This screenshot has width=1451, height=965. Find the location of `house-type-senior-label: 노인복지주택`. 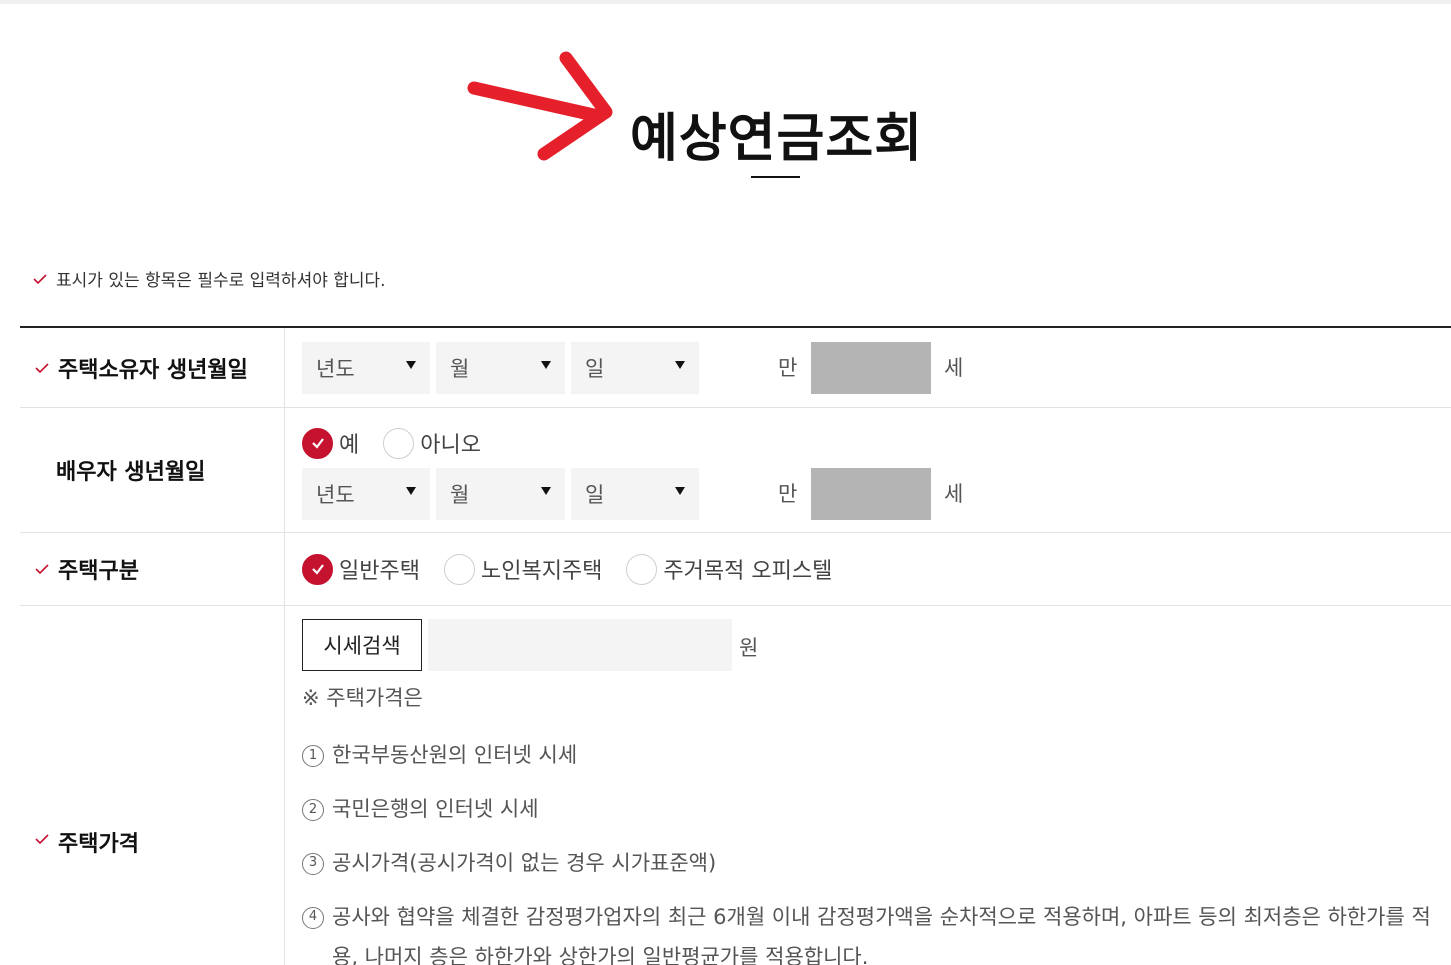

house-type-senior-label: 노인복지주택 is located at coordinates (541, 571).